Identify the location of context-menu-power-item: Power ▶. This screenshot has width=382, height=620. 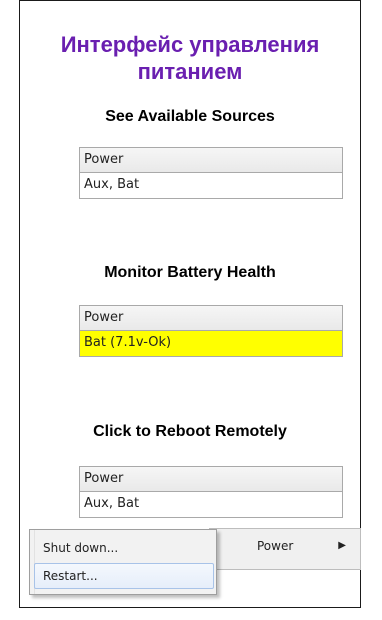
(286, 546).